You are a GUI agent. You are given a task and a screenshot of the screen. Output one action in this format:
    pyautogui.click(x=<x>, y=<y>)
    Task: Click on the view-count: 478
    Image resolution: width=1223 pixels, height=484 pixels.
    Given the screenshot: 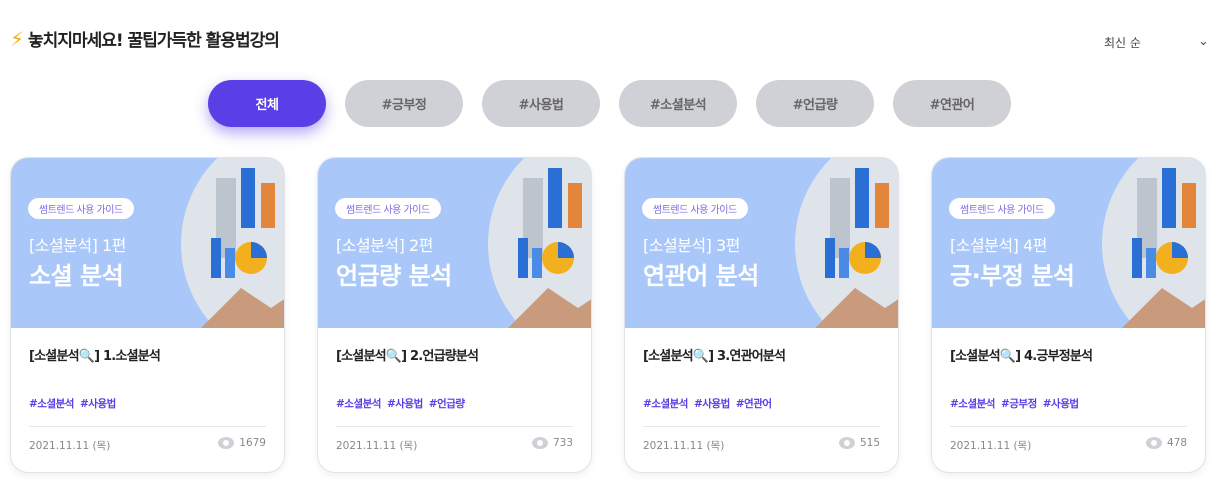 What is the action you would take?
    pyautogui.click(x=1166, y=443)
    